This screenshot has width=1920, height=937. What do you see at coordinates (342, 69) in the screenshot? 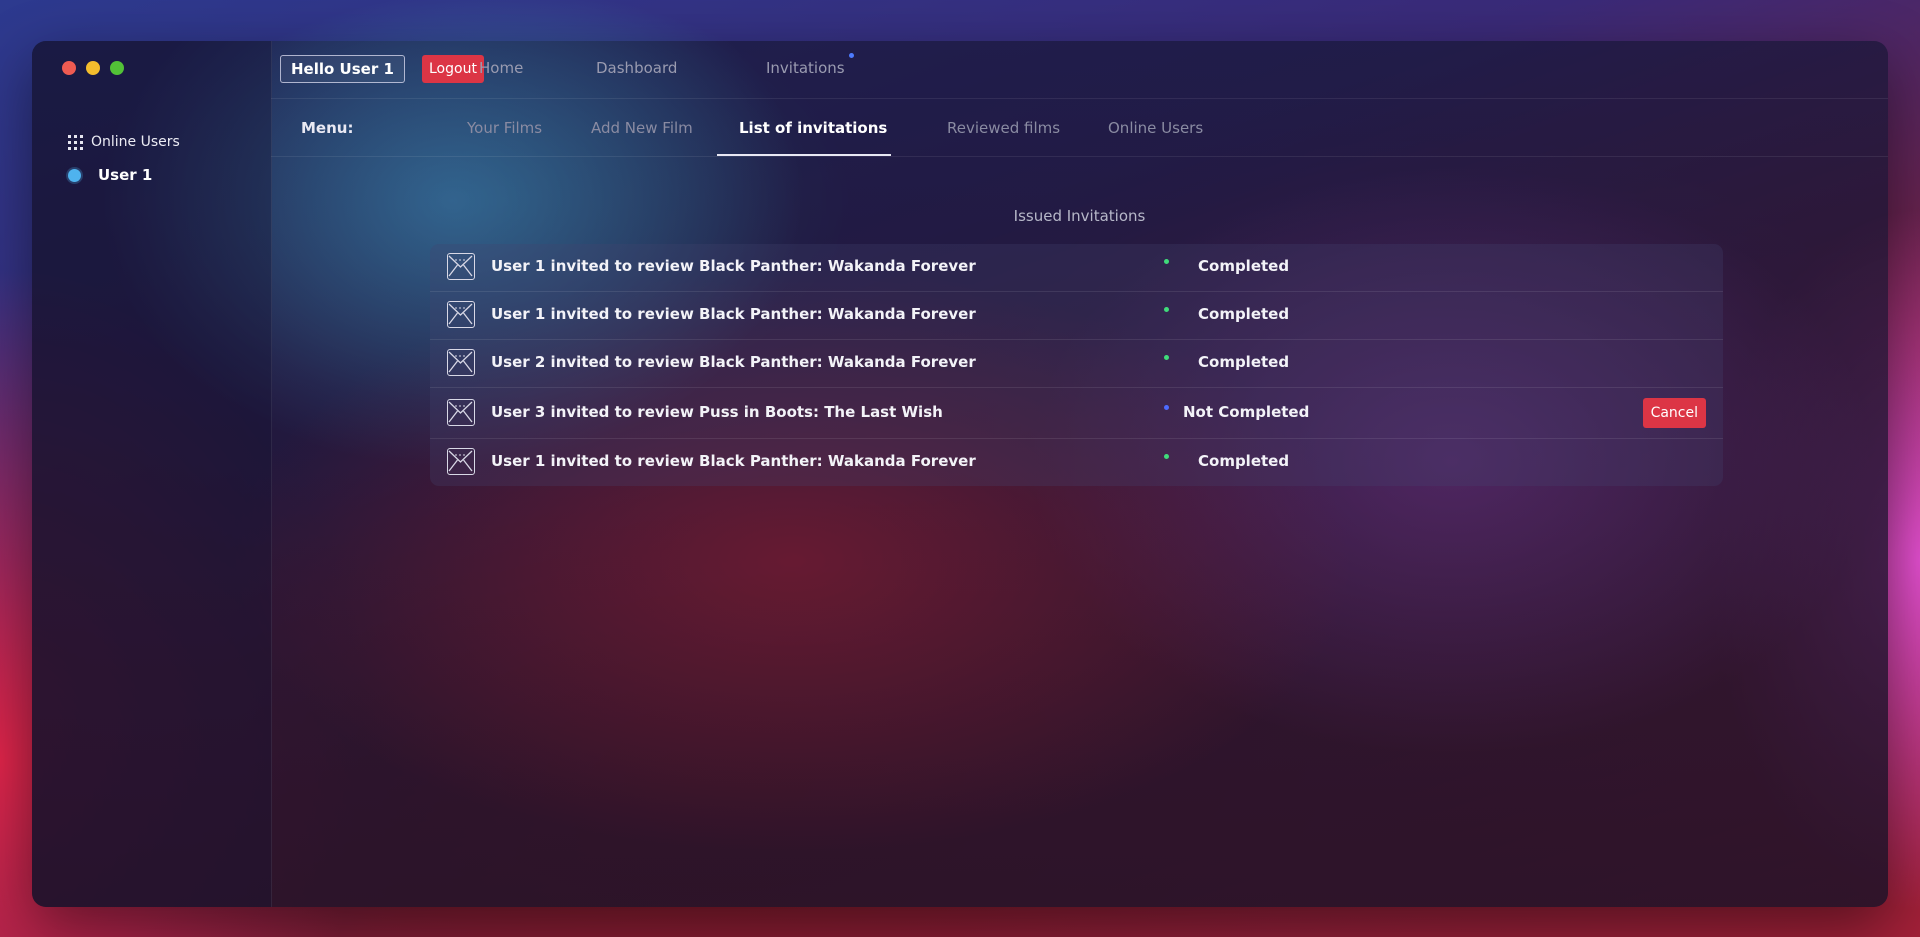
I see `user-greeting-button: Hello User 1` at bounding box center [342, 69].